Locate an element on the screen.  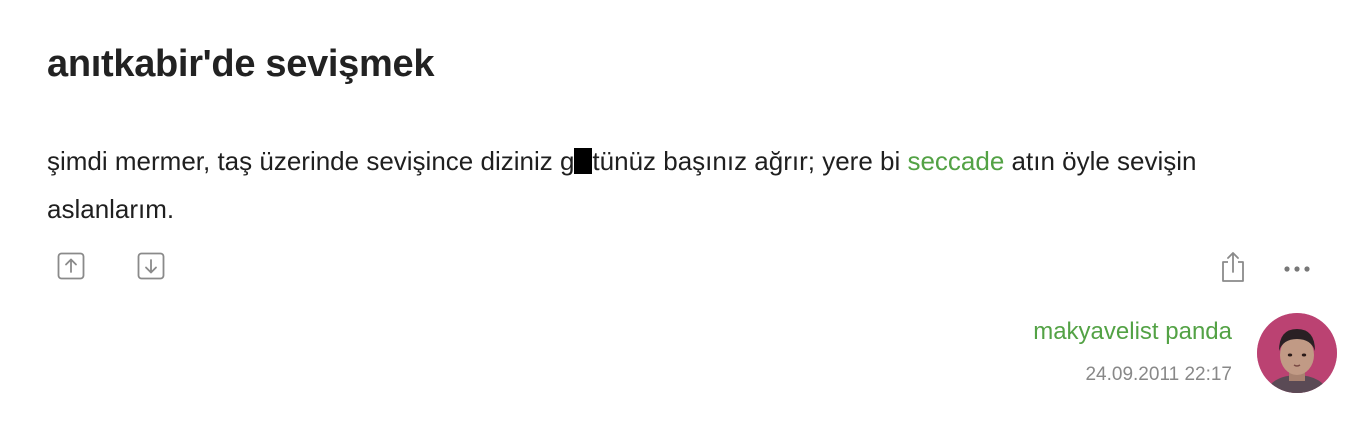
more-options-button is located at coordinates (1297, 269).